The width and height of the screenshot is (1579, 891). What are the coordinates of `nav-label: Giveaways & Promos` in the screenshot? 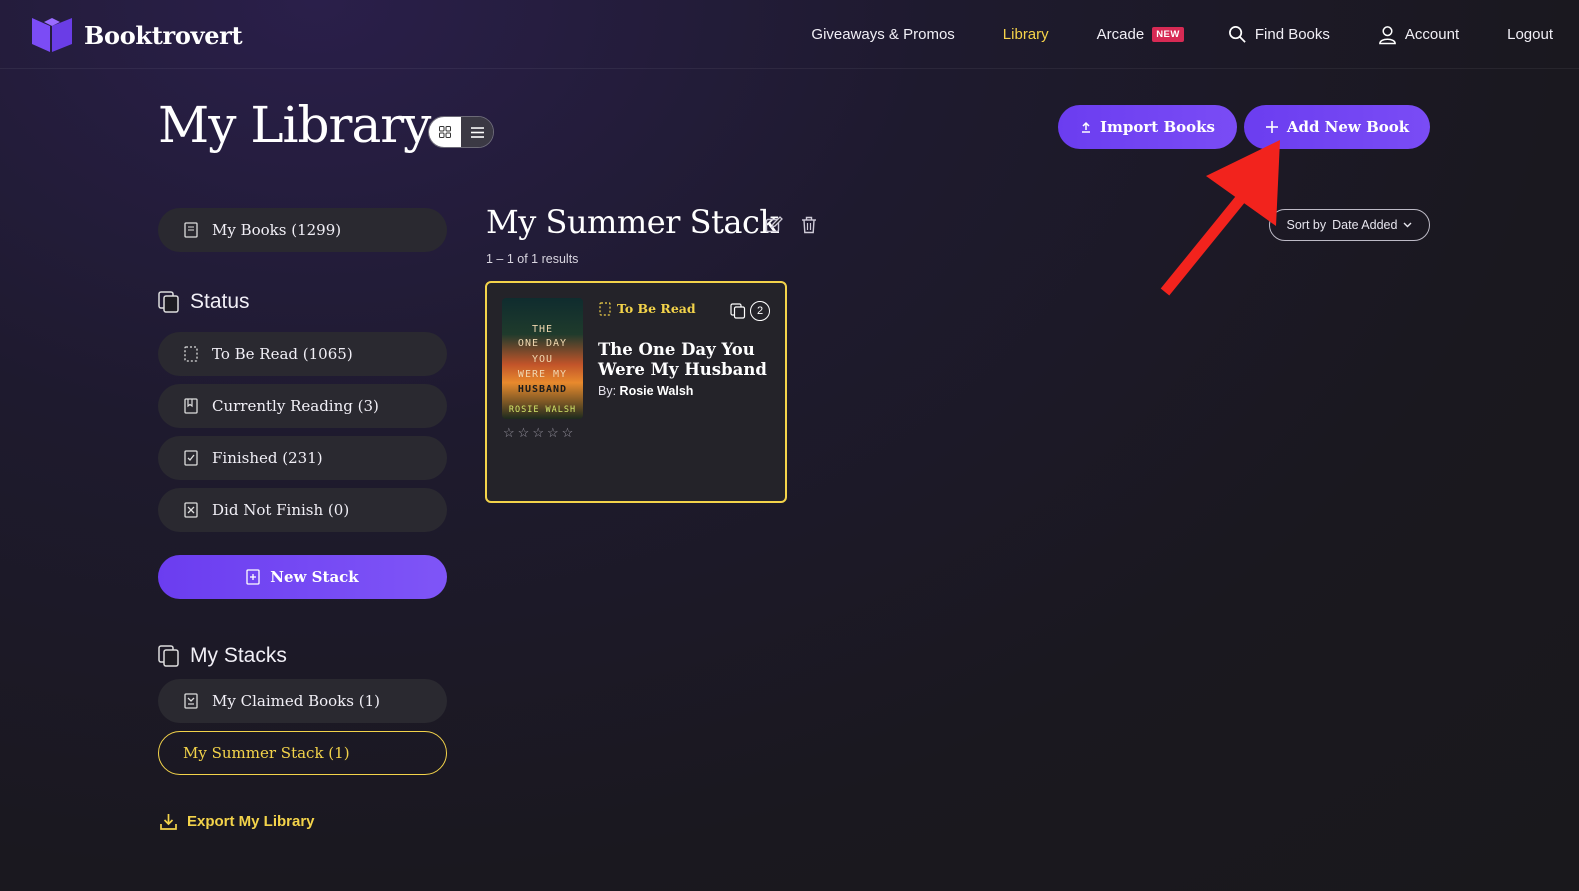 It's located at (883, 34).